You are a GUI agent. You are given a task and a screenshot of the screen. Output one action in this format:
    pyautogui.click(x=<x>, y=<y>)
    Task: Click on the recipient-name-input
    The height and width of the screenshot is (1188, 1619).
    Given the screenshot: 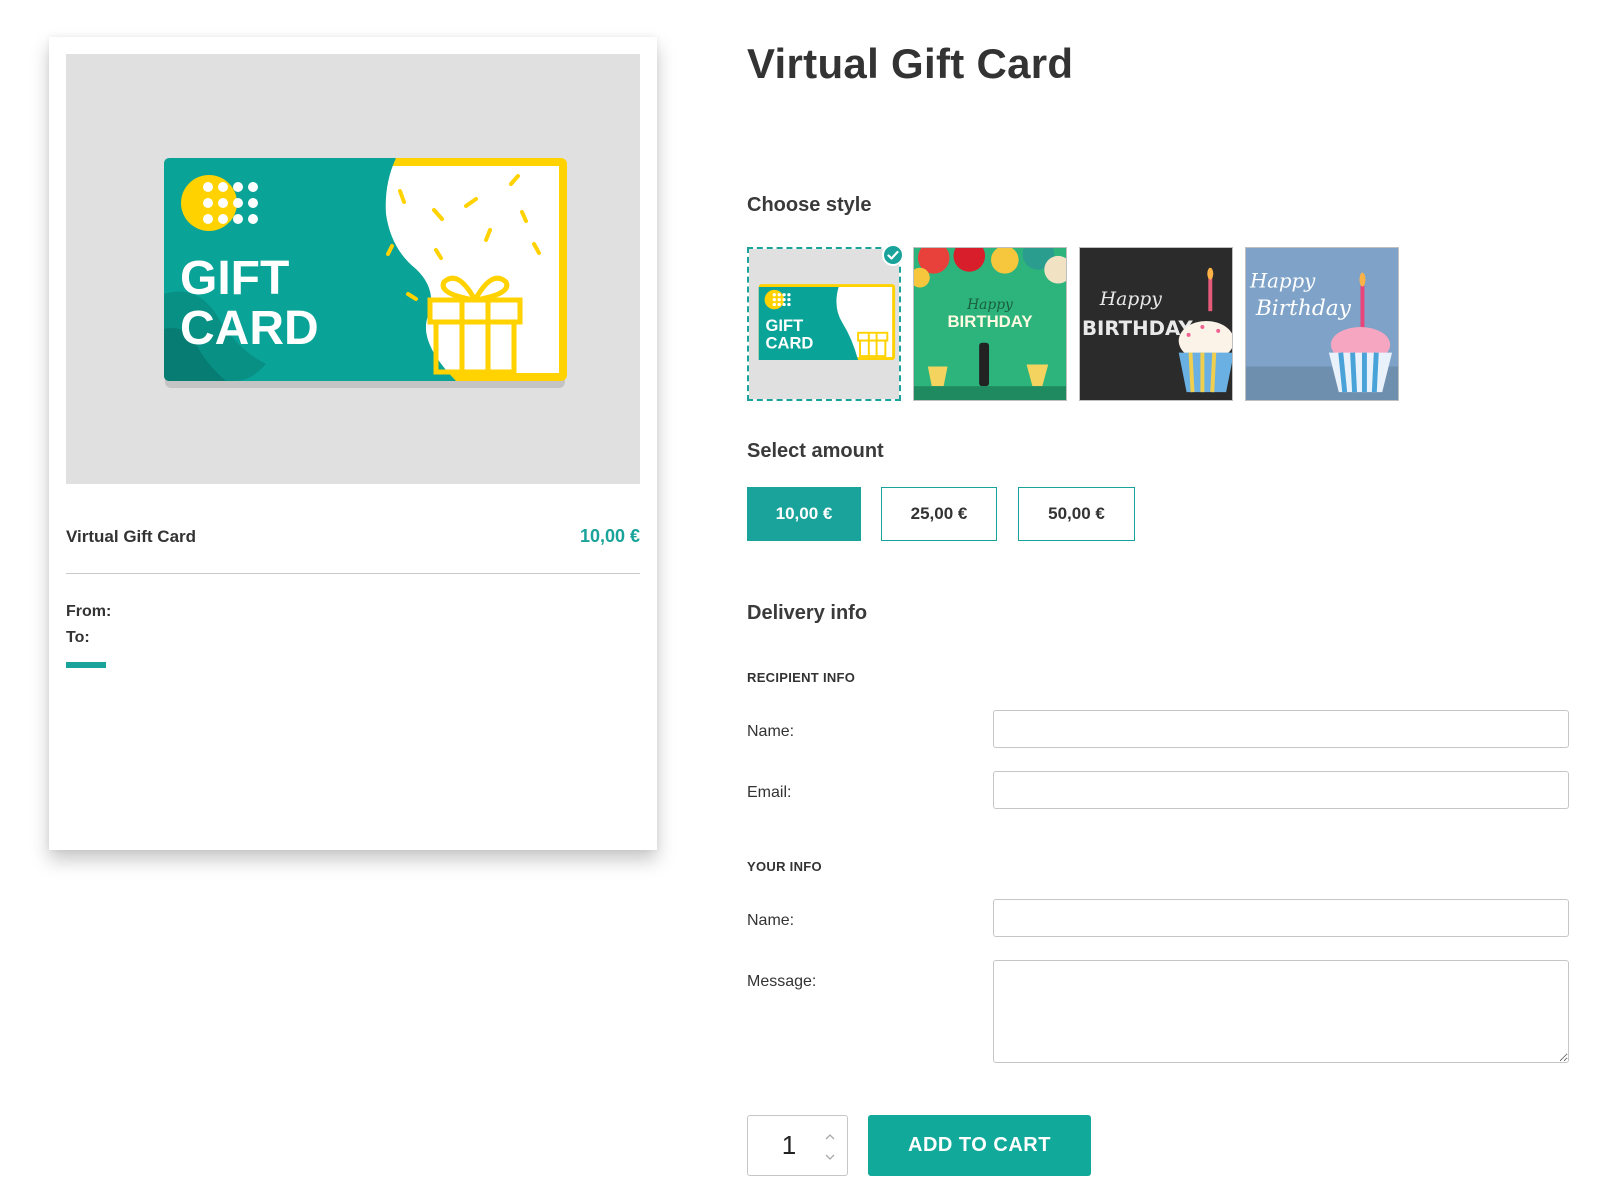 What is the action you would take?
    pyautogui.click(x=1281, y=729)
    